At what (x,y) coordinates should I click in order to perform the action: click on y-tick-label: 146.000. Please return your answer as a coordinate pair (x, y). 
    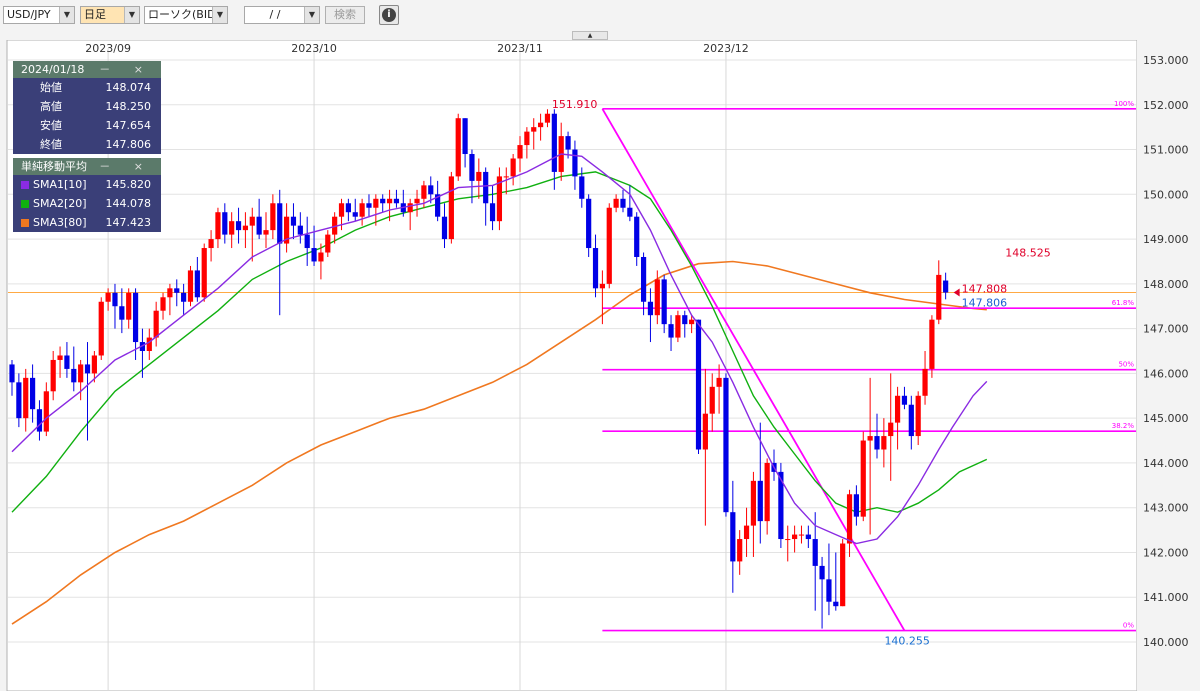
    Looking at the image, I should click on (1166, 373).